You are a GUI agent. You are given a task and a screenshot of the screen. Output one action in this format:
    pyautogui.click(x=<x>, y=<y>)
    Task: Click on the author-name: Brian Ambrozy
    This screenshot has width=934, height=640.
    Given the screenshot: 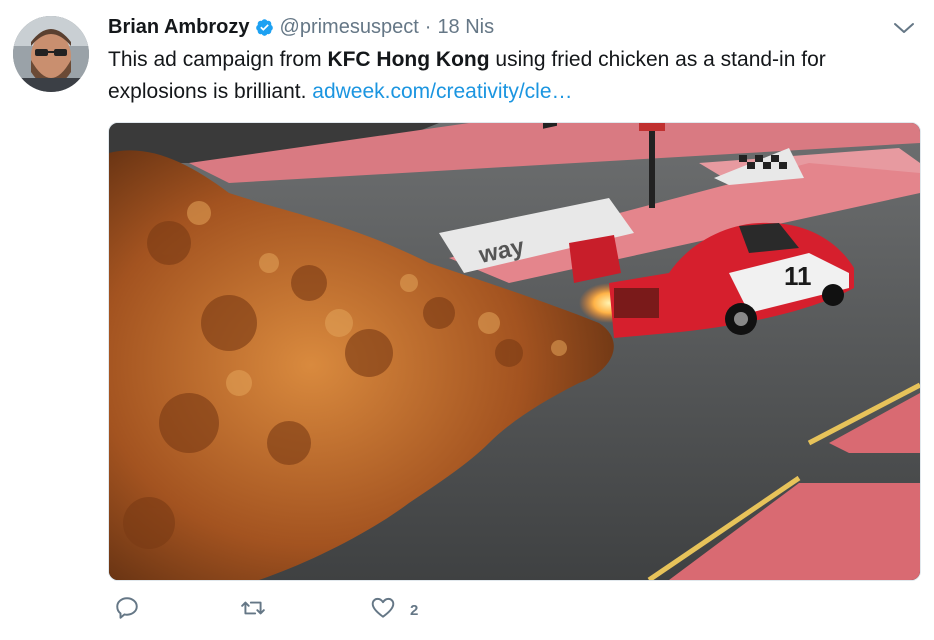 What is the action you would take?
    pyautogui.click(x=179, y=27)
    